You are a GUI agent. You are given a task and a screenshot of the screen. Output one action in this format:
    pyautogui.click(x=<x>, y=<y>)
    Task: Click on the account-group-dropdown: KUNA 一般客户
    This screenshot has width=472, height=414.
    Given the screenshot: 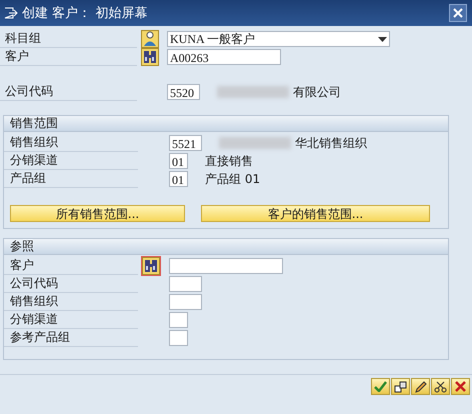 What is the action you would take?
    pyautogui.click(x=278, y=39)
    